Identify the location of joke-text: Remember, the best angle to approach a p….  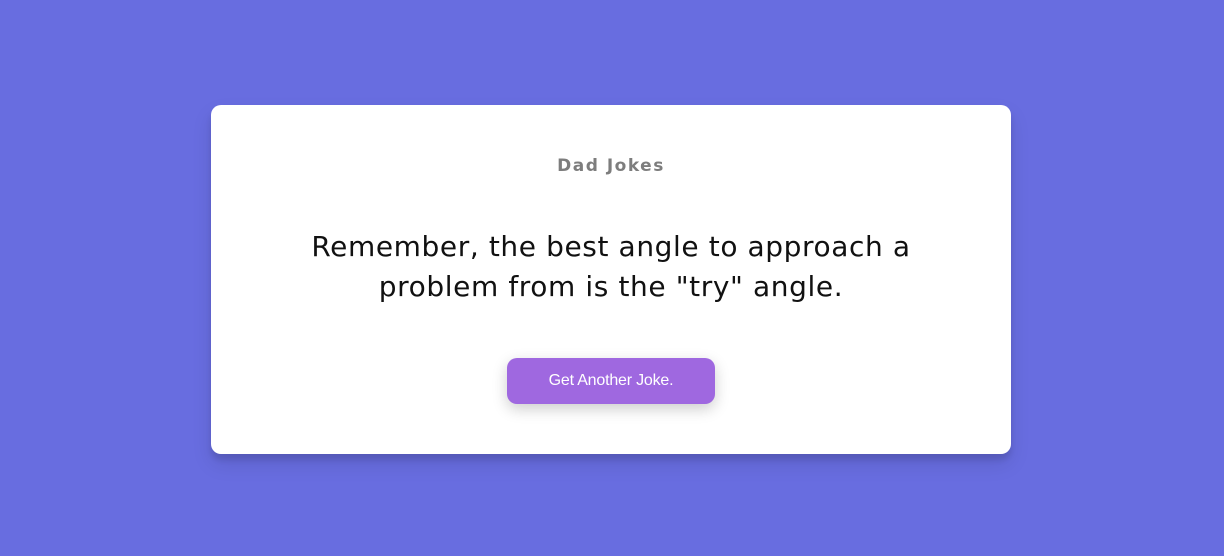
(611, 266).